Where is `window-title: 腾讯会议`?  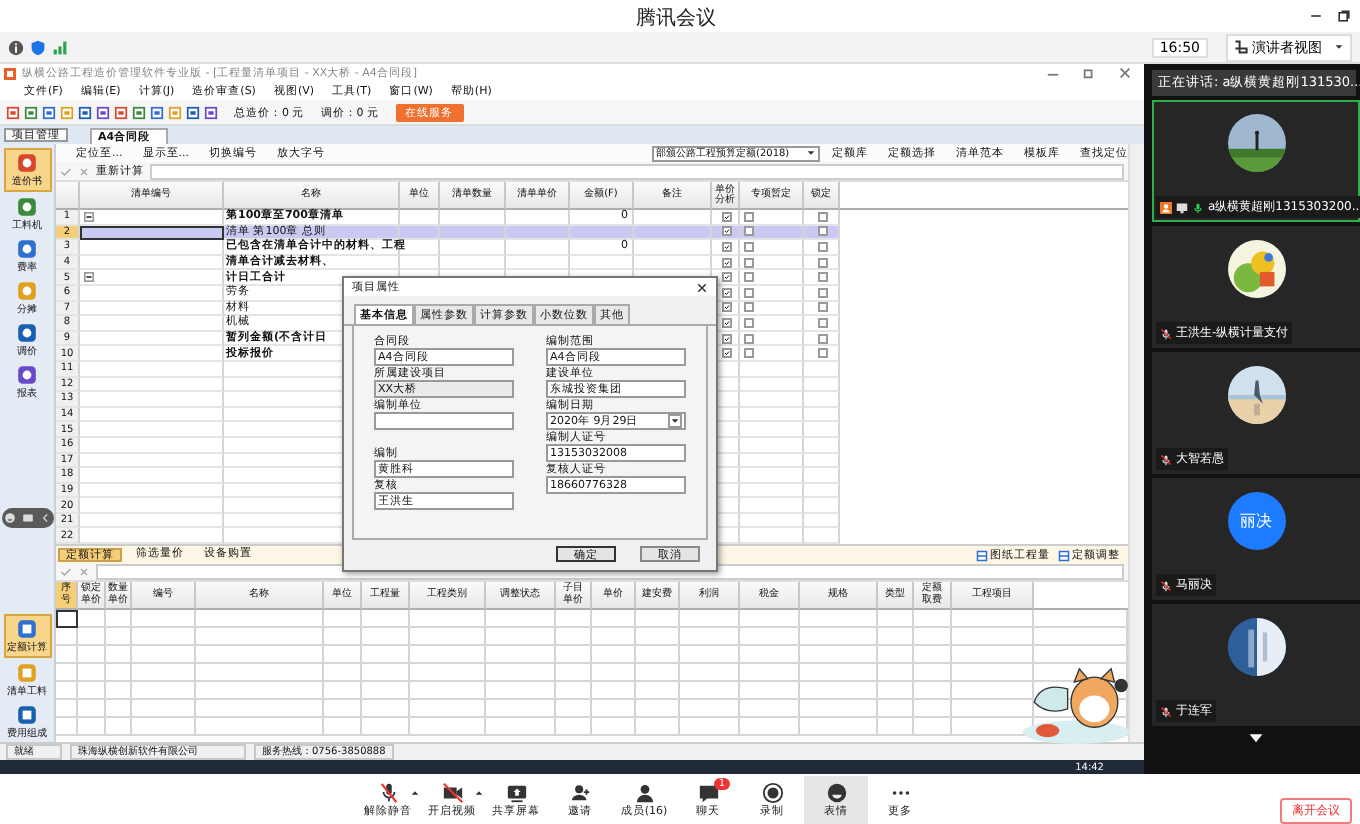
window-title: 腾讯会议 is located at coordinates (676, 18).